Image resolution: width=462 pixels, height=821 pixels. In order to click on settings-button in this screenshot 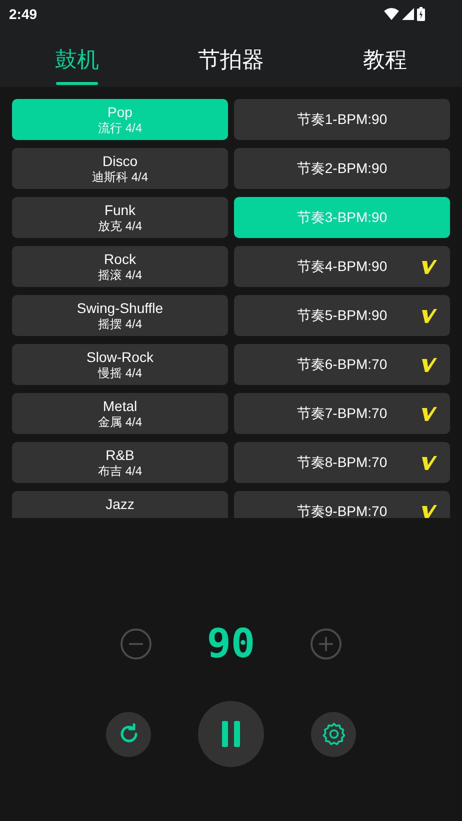, I will do `click(333, 734)`.